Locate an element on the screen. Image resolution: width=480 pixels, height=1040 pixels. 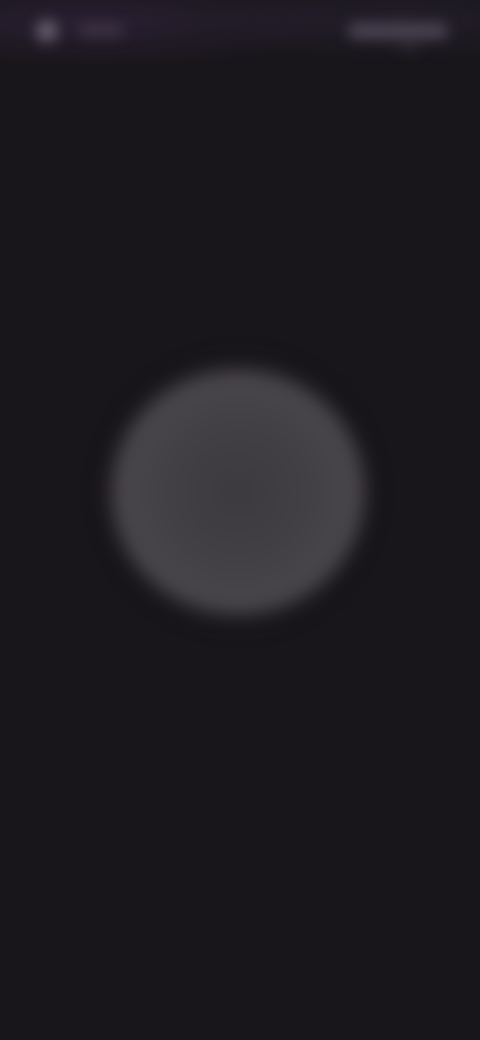
status-right-group is located at coordinates (398, 31).